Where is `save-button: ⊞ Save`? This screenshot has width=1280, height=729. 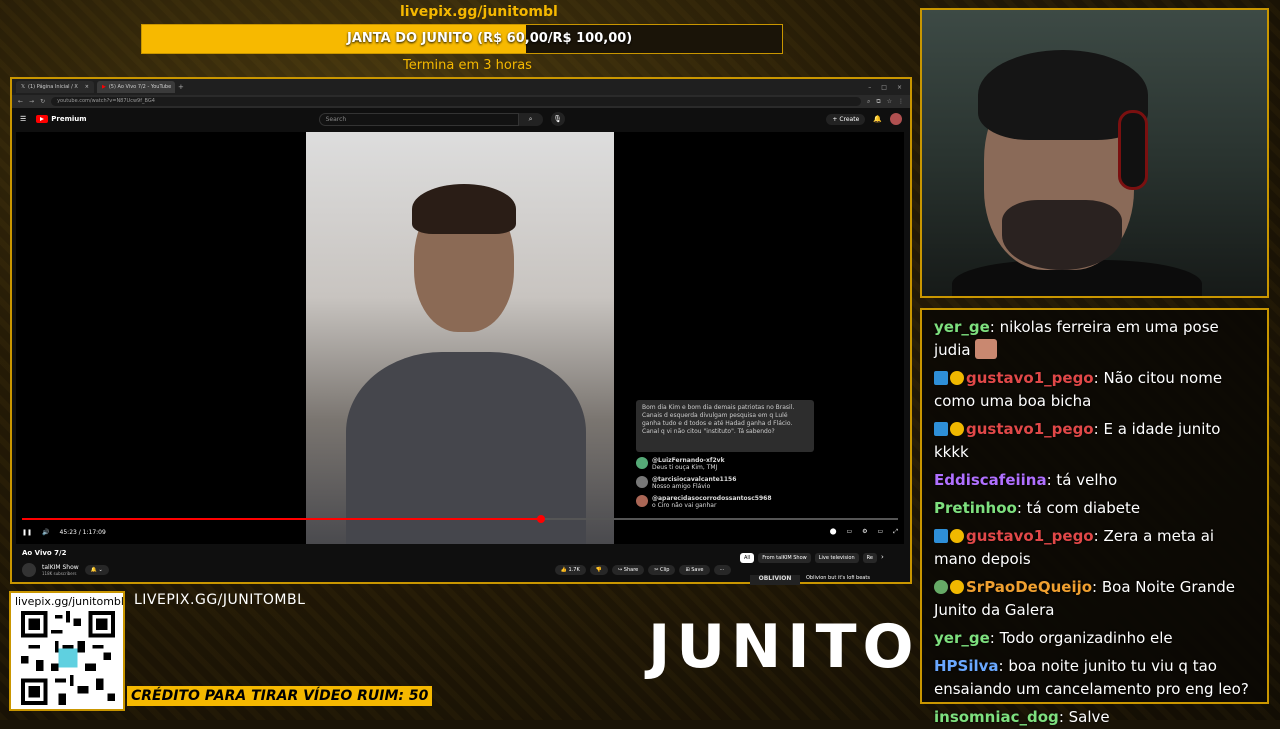
save-button: ⊞ Save is located at coordinates (694, 570).